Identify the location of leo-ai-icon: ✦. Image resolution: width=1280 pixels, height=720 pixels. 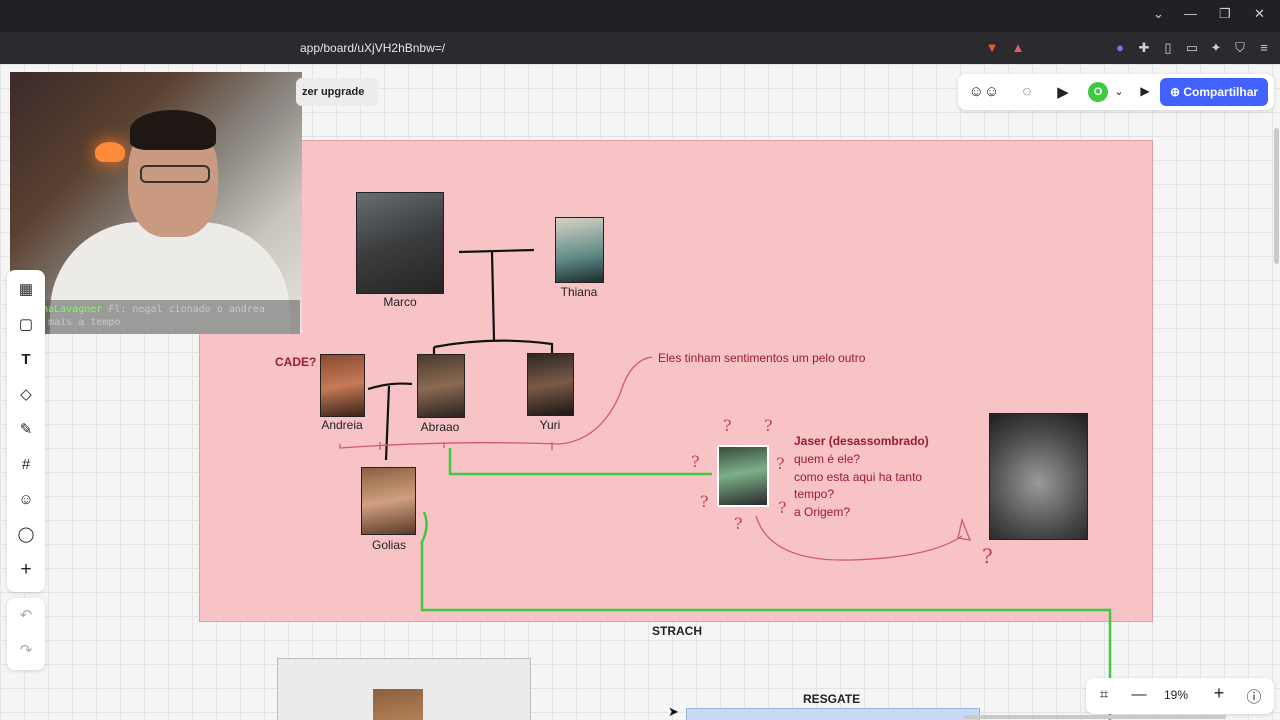
(1216, 48).